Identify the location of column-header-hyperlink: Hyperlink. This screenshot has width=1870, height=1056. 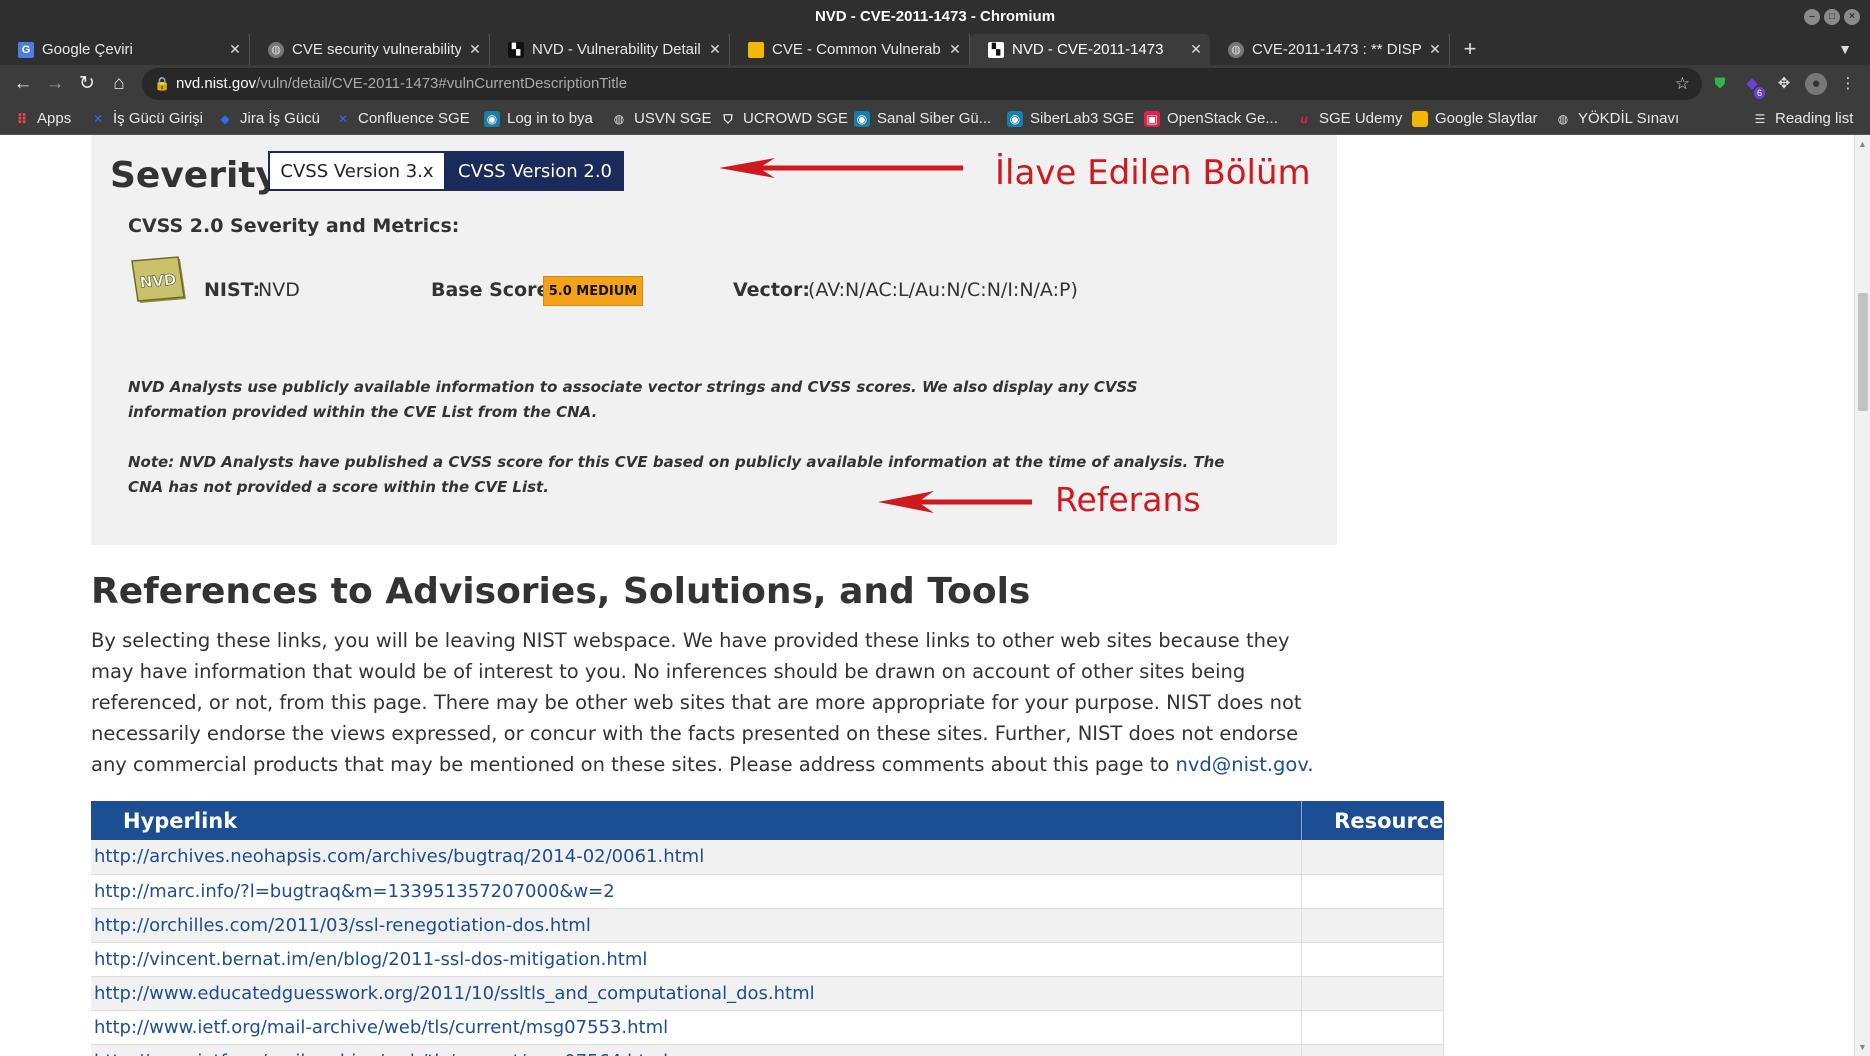
(697, 820).